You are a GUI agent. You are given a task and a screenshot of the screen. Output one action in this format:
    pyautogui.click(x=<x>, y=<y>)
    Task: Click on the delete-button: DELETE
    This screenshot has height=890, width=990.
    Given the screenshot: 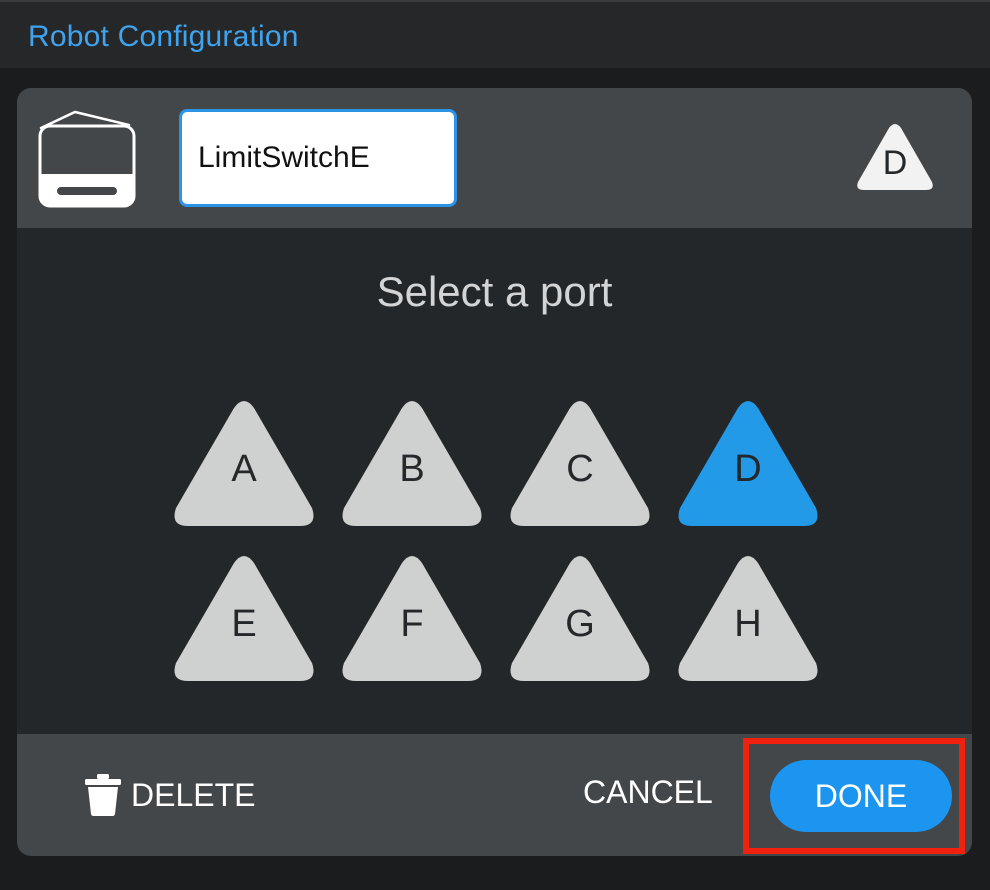 What is the action you would take?
    pyautogui.click(x=169, y=795)
    